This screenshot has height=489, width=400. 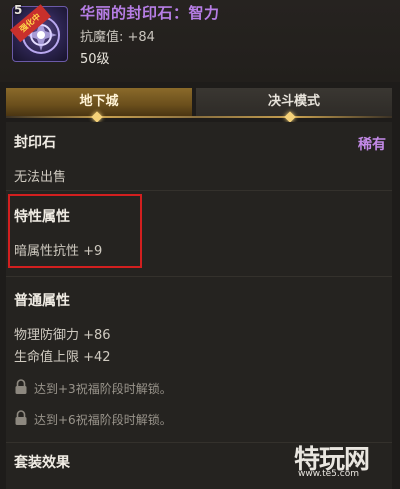 I want to click on sell-note: 无法出售, so click(x=40, y=177).